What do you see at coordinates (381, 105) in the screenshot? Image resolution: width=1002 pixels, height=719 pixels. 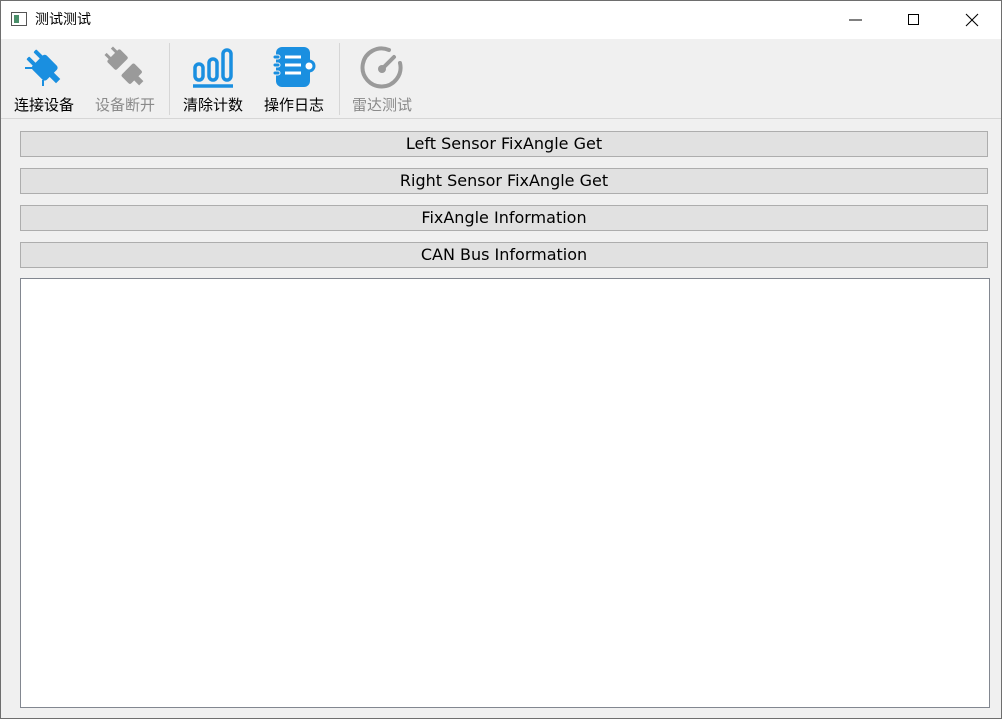 I see `radar-test-label: 雷达测试` at bounding box center [381, 105].